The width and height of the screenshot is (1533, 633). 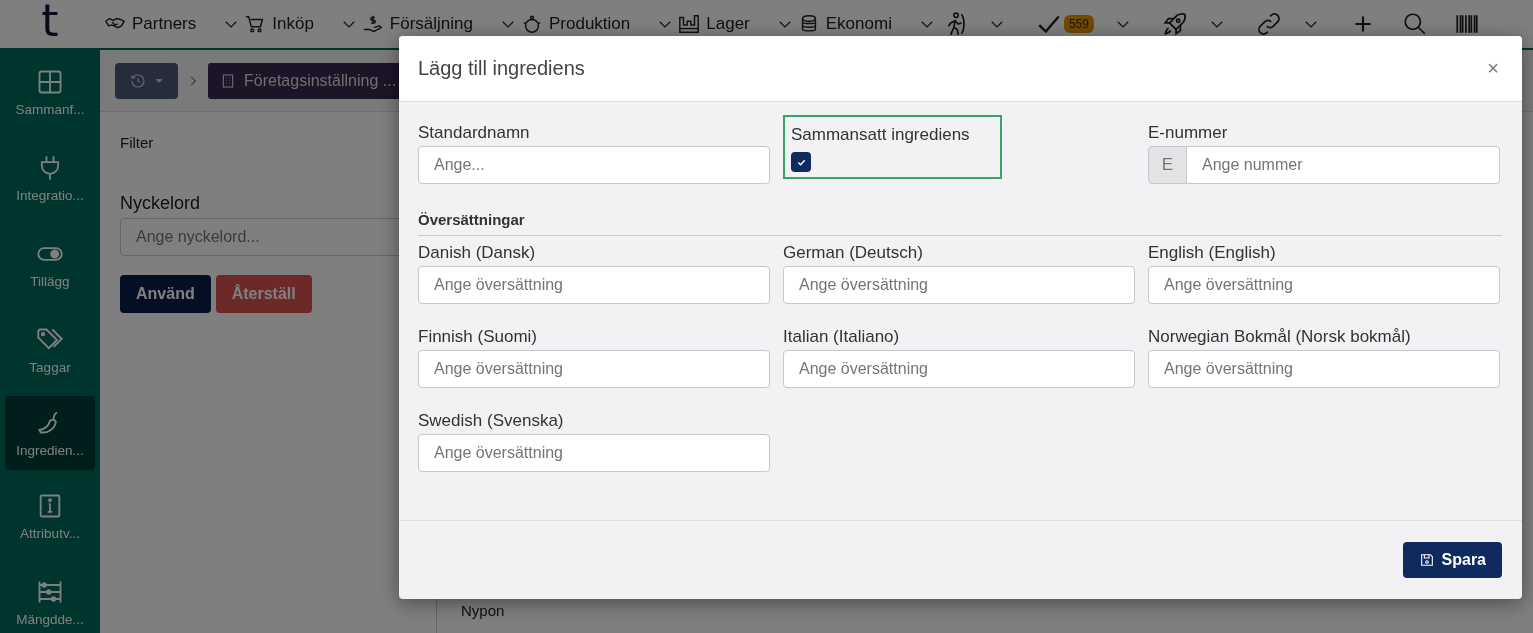 I want to click on section-heading: Översättningar, so click(x=960, y=223).